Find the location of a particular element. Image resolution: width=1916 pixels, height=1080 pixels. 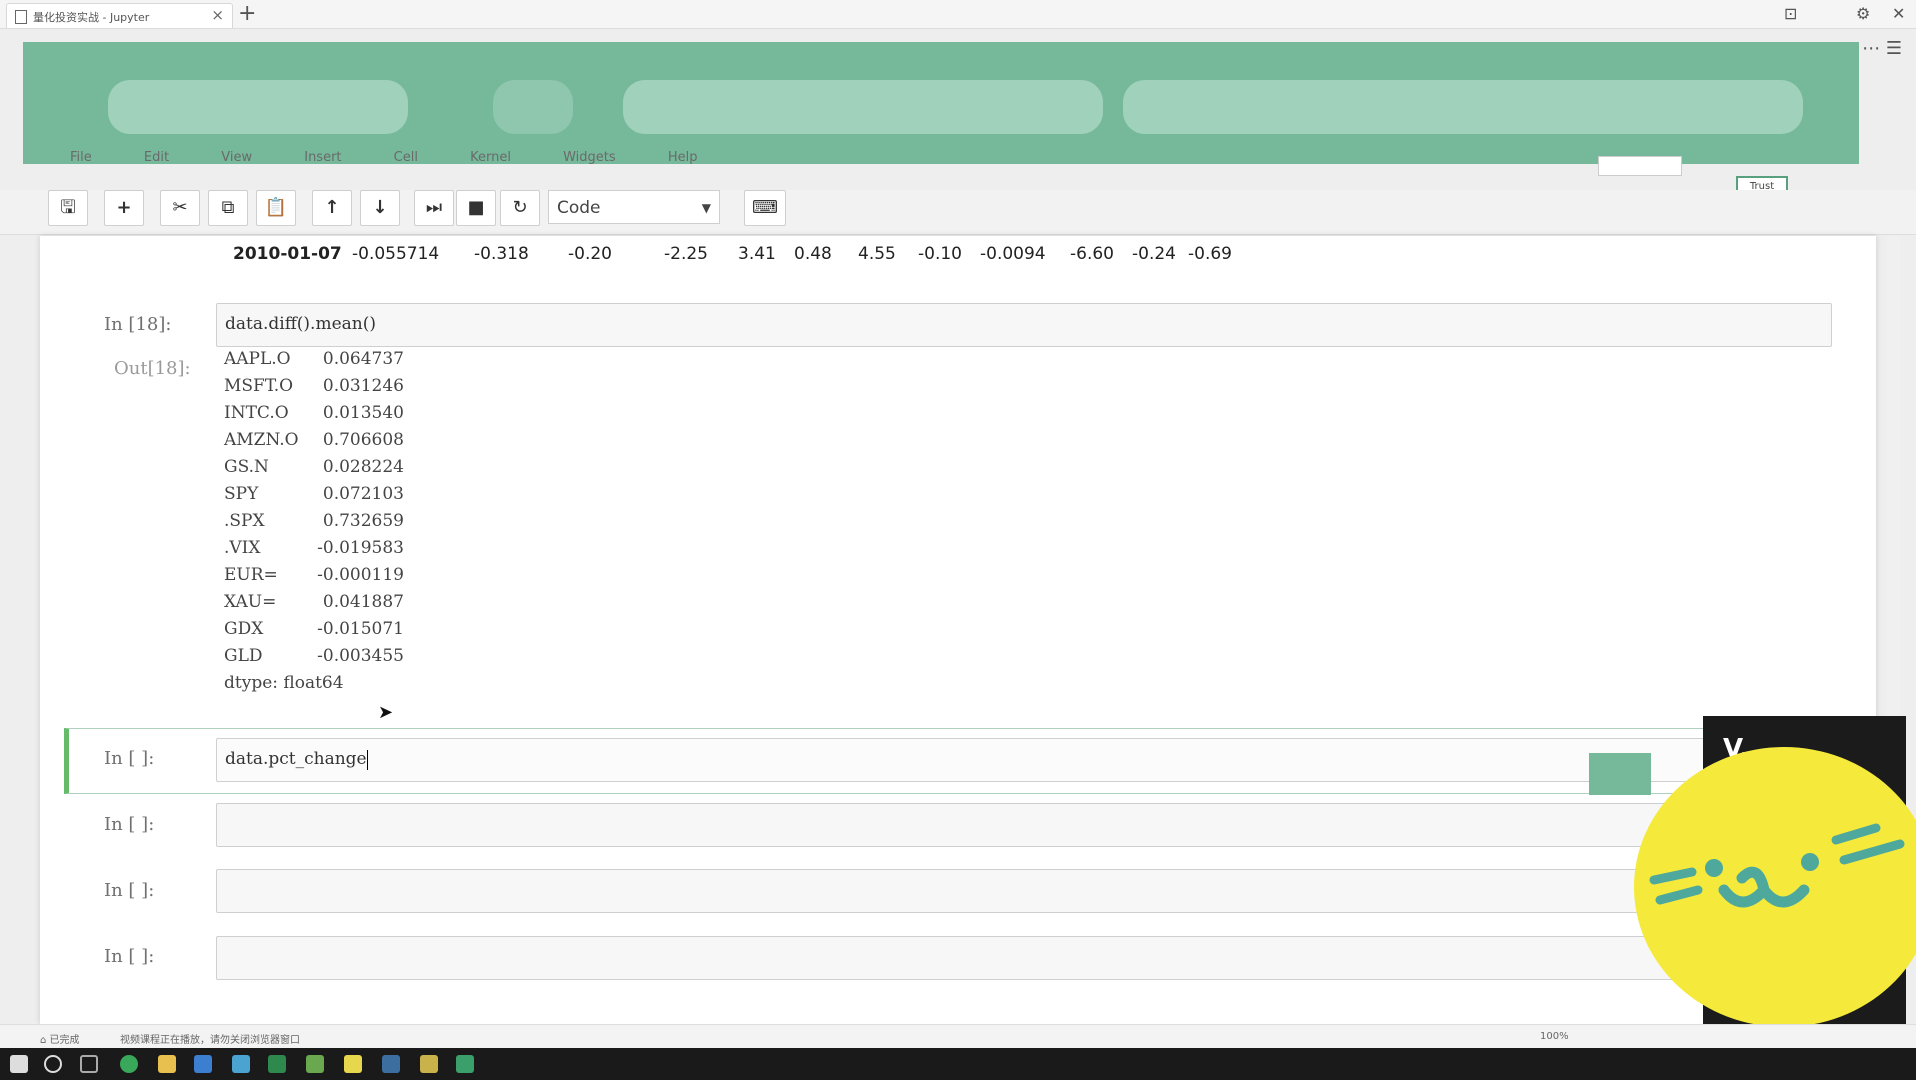

menu-insert: Insert is located at coordinates (322, 157).